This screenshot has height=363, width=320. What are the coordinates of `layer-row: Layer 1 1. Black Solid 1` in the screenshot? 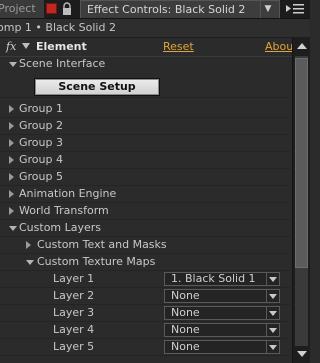 It's located at (145, 279).